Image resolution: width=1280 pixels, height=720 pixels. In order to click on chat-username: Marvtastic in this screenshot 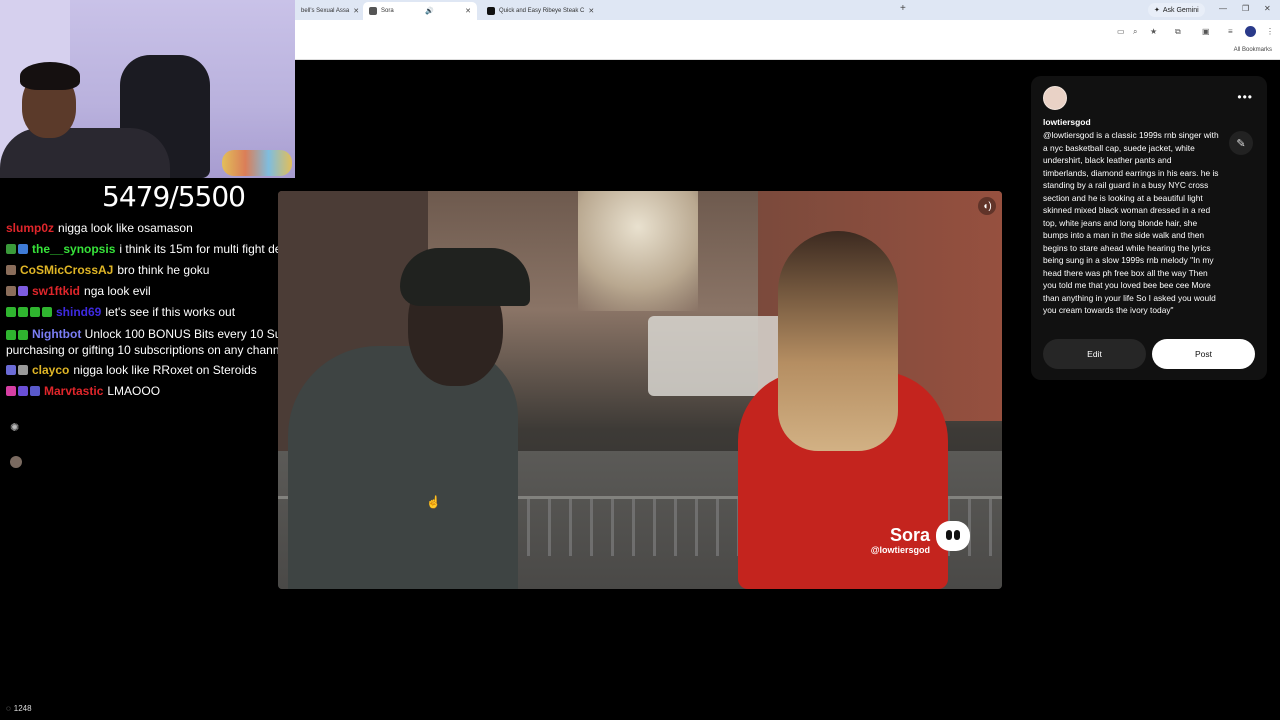, I will do `click(73, 391)`.